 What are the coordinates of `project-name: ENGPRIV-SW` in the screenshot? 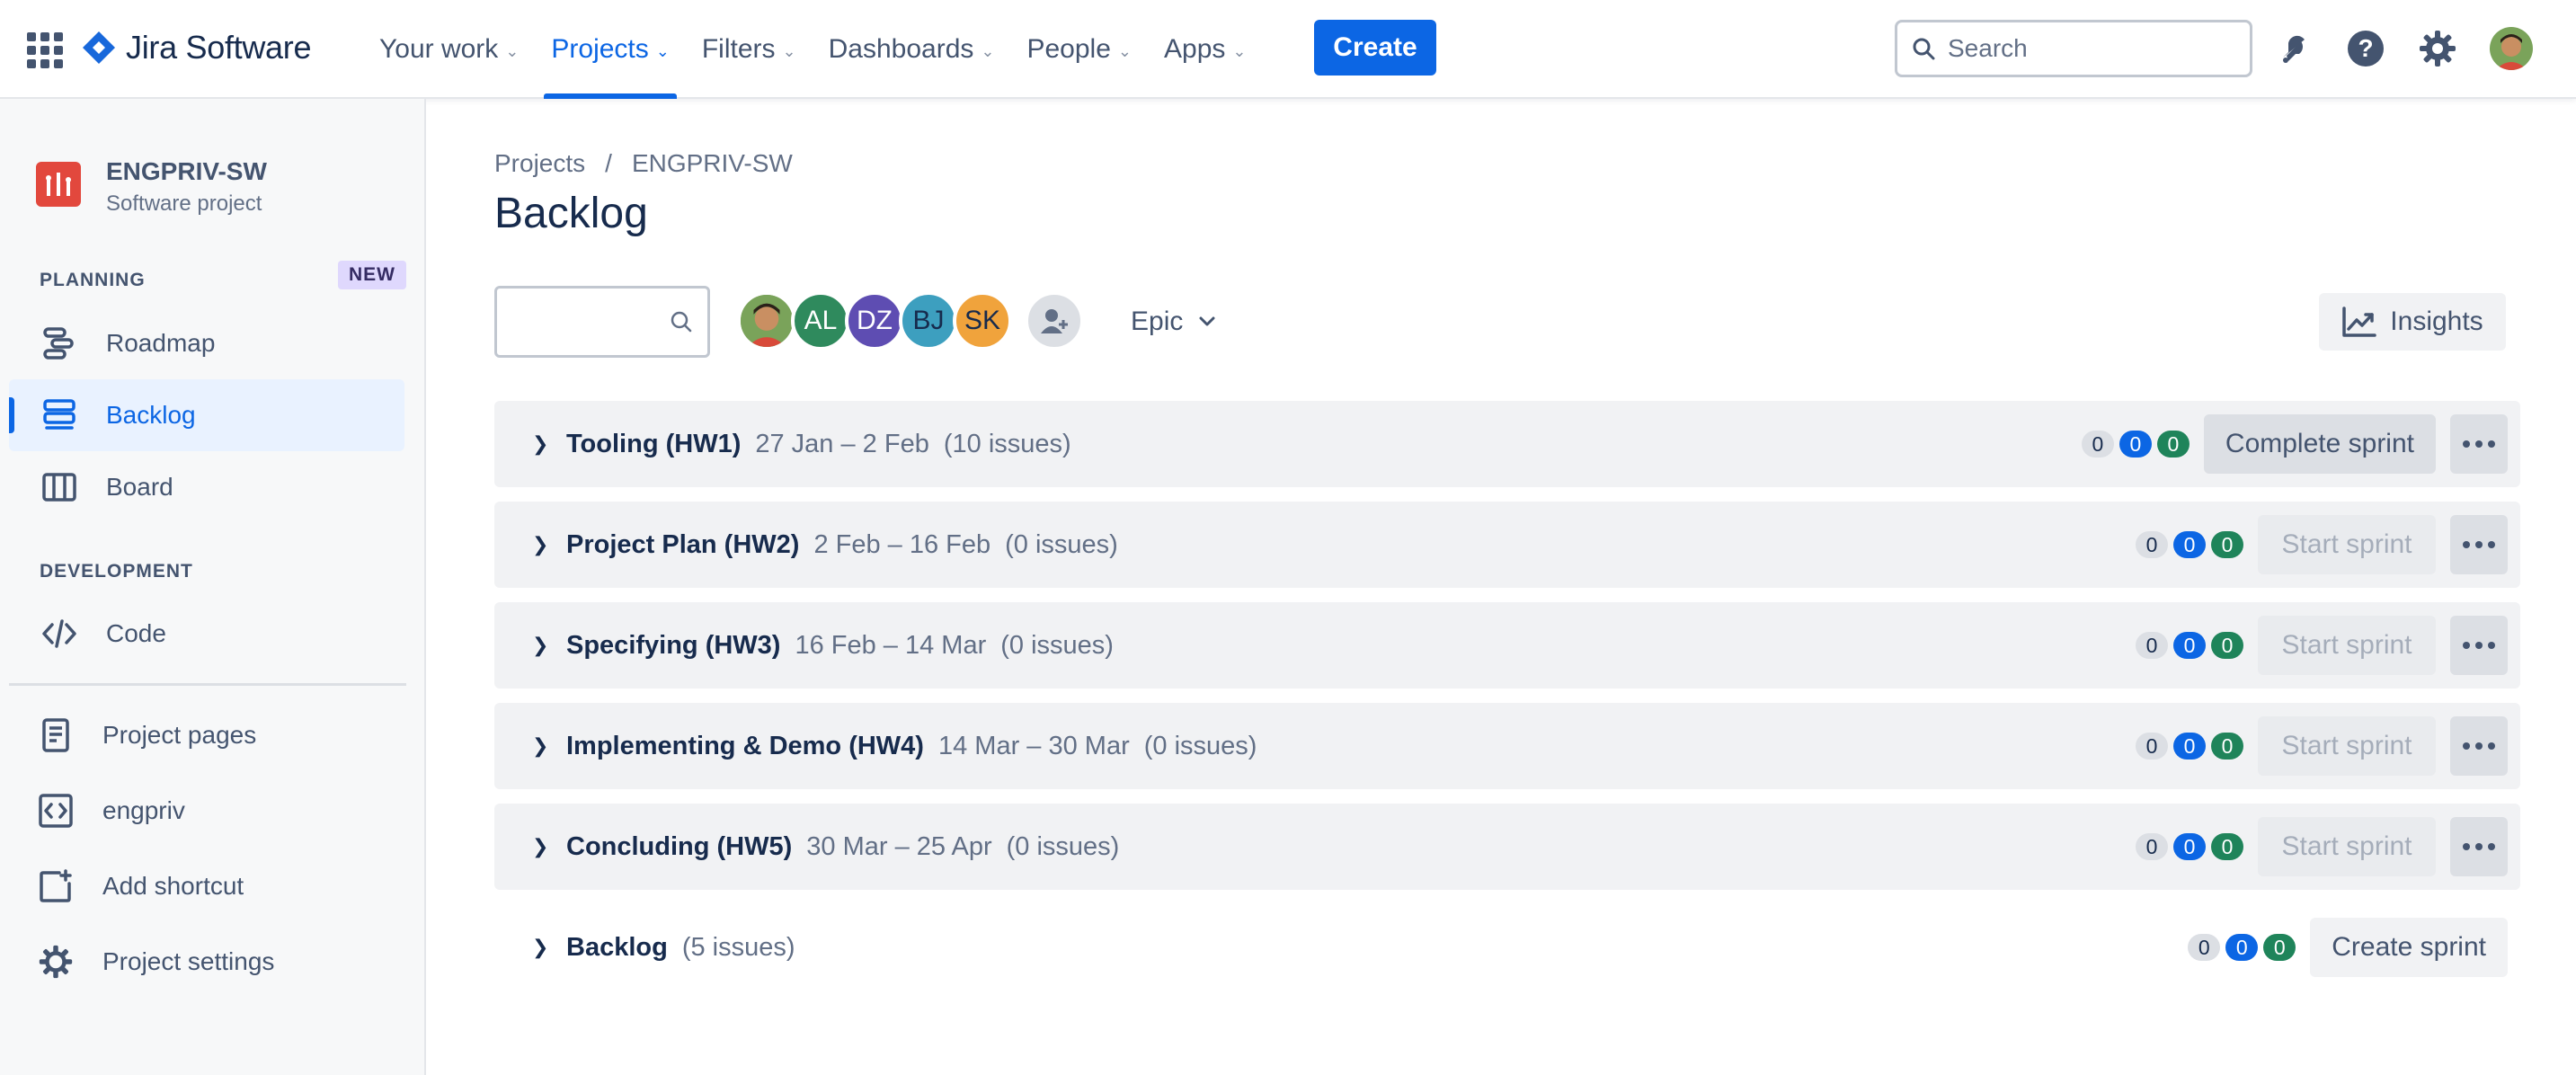 It's located at (186, 171).